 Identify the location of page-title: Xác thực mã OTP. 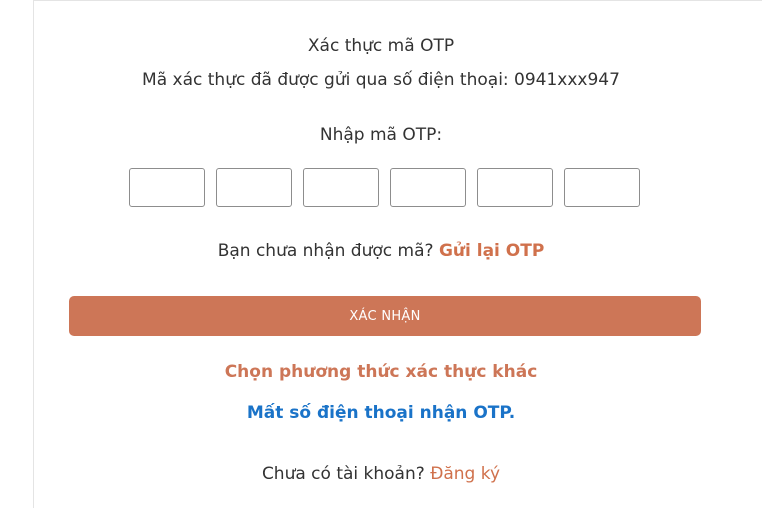
(381, 46).